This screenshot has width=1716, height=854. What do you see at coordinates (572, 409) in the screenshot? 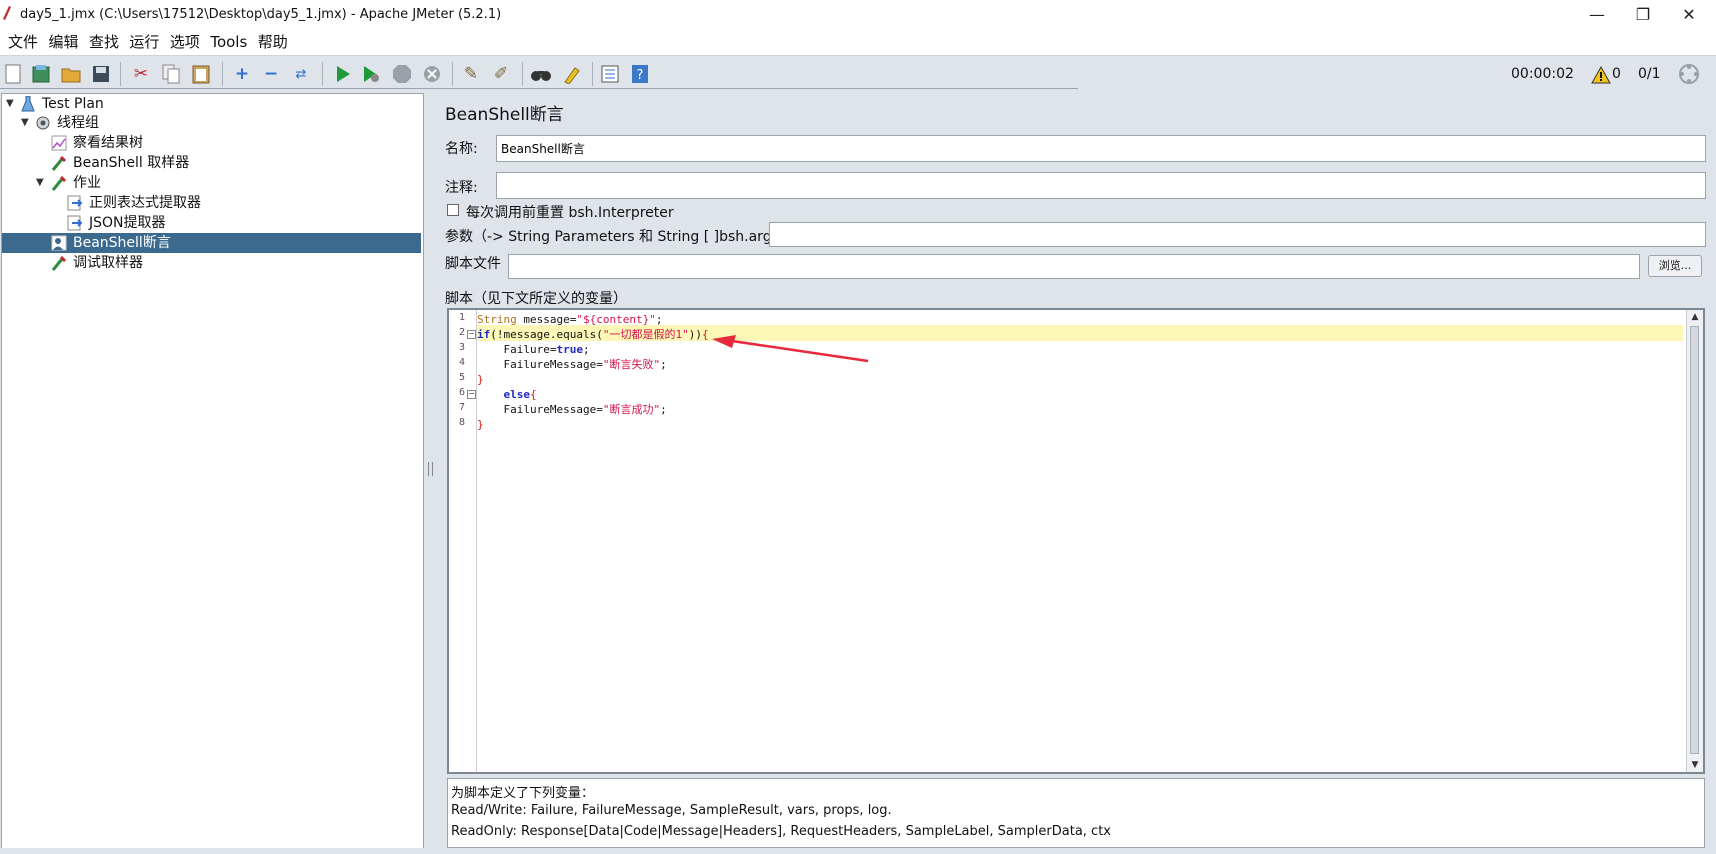
I see `code-line: FailureMessage="断言成功";` at bounding box center [572, 409].